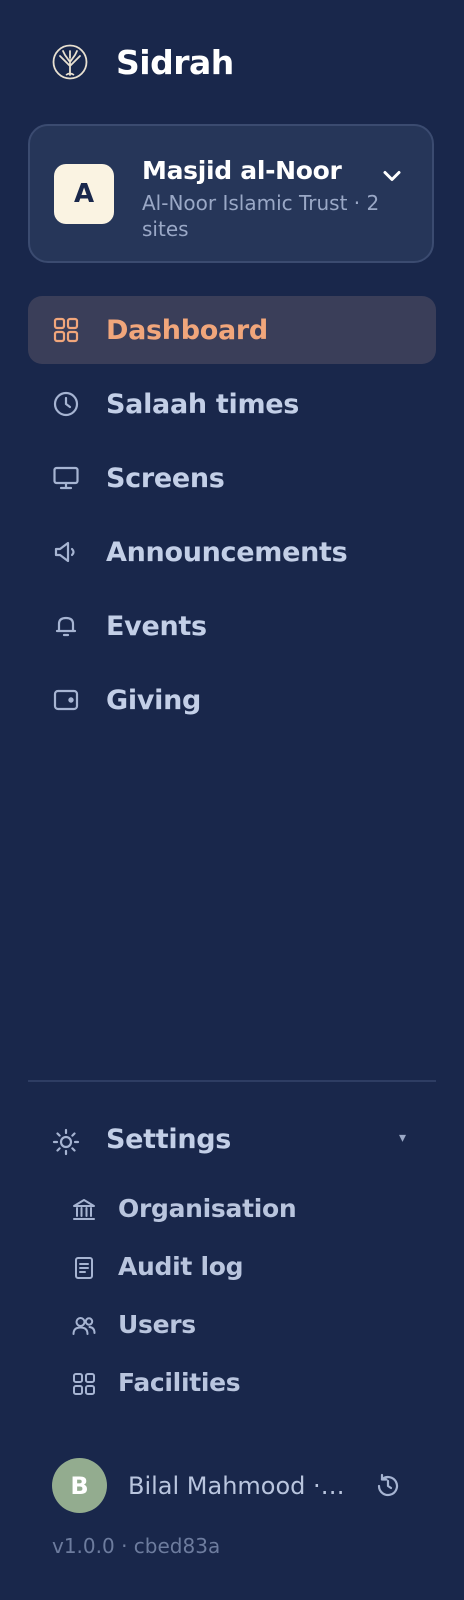 The height and width of the screenshot is (1600, 464). Describe the element at coordinates (239, 1486) in the screenshot. I see `user-name: Bilal Mahmood · admin` at that location.